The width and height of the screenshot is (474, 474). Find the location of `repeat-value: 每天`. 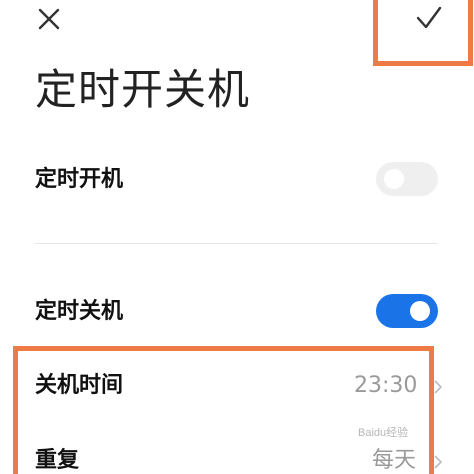

repeat-value: 每天 is located at coordinates (394, 460).